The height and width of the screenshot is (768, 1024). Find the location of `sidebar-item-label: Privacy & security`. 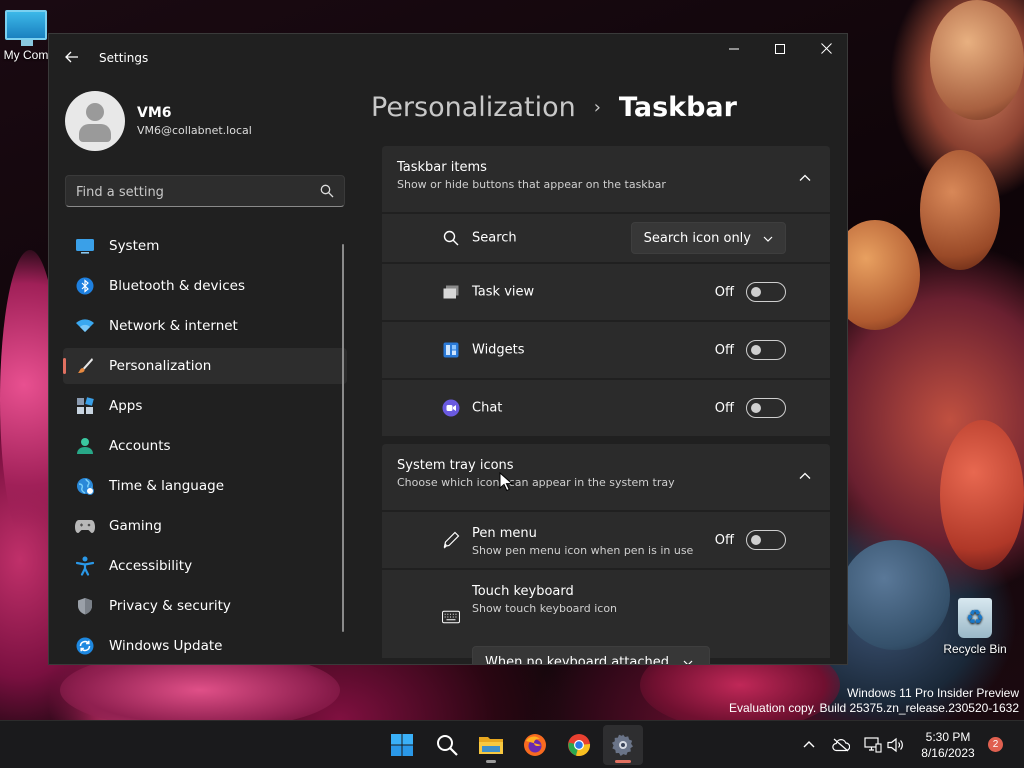

sidebar-item-label: Privacy & security is located at coordinates (170, 606).